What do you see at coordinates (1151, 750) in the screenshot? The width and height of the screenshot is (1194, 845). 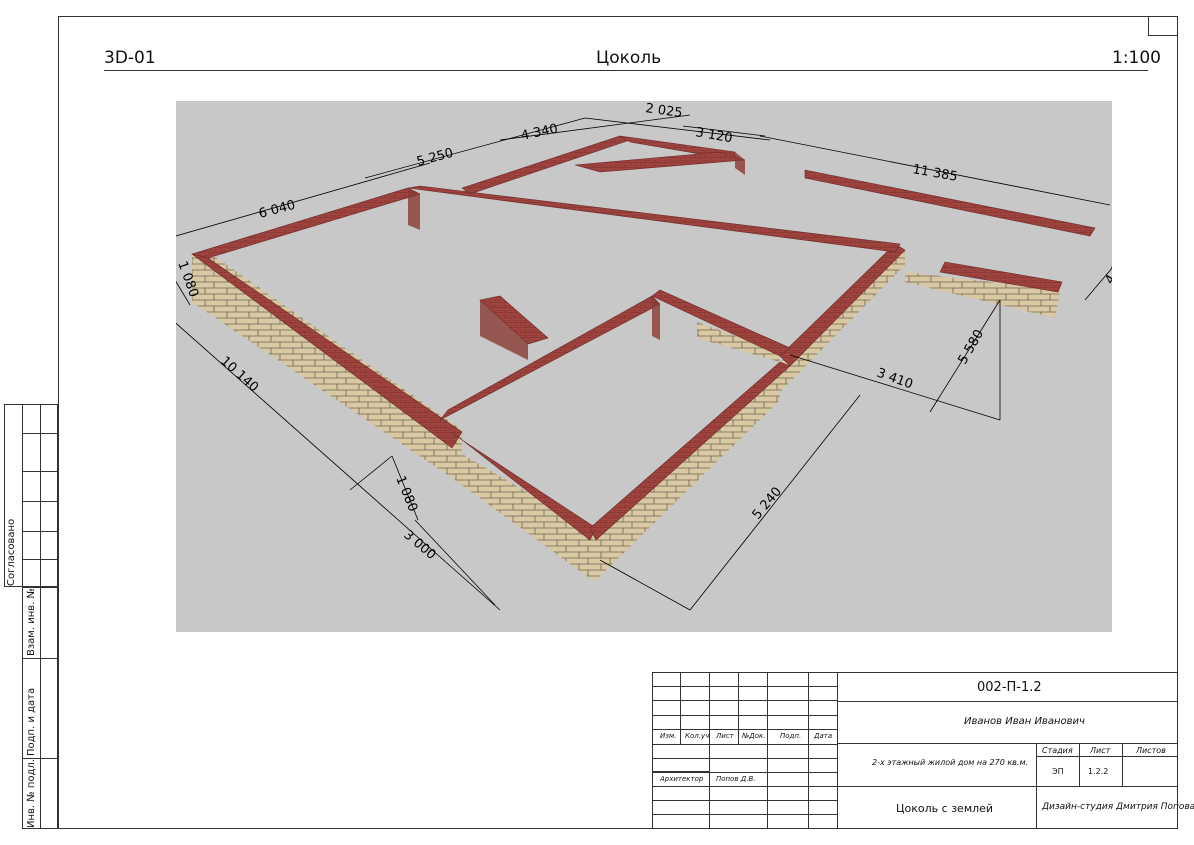 I see `sheets-label: Листов` at bounding box center [1151, 750].